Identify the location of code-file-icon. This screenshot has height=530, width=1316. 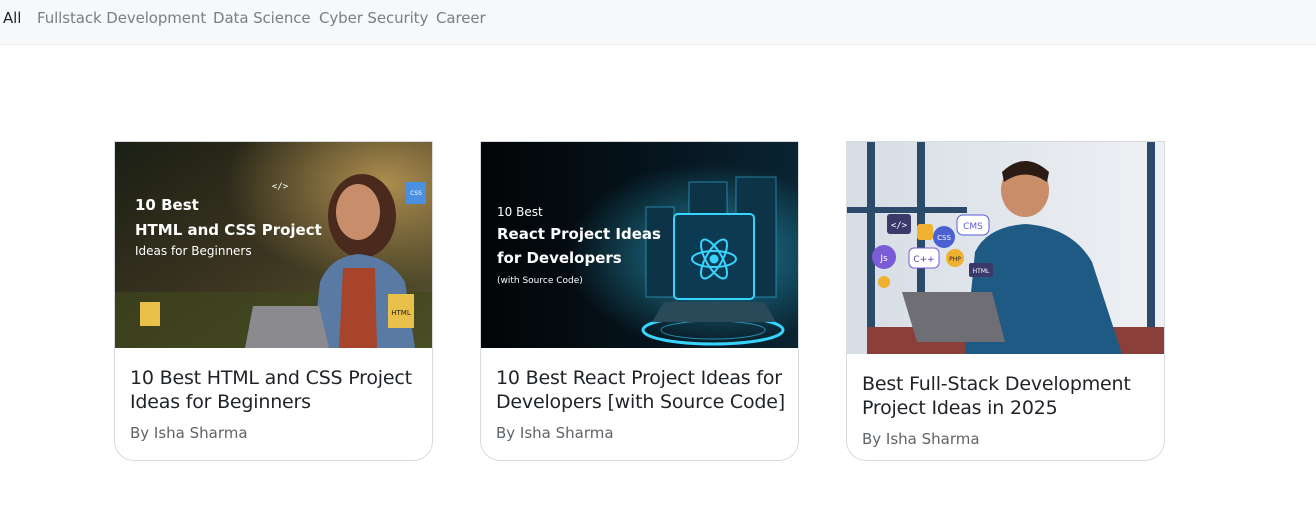
(150, 314).